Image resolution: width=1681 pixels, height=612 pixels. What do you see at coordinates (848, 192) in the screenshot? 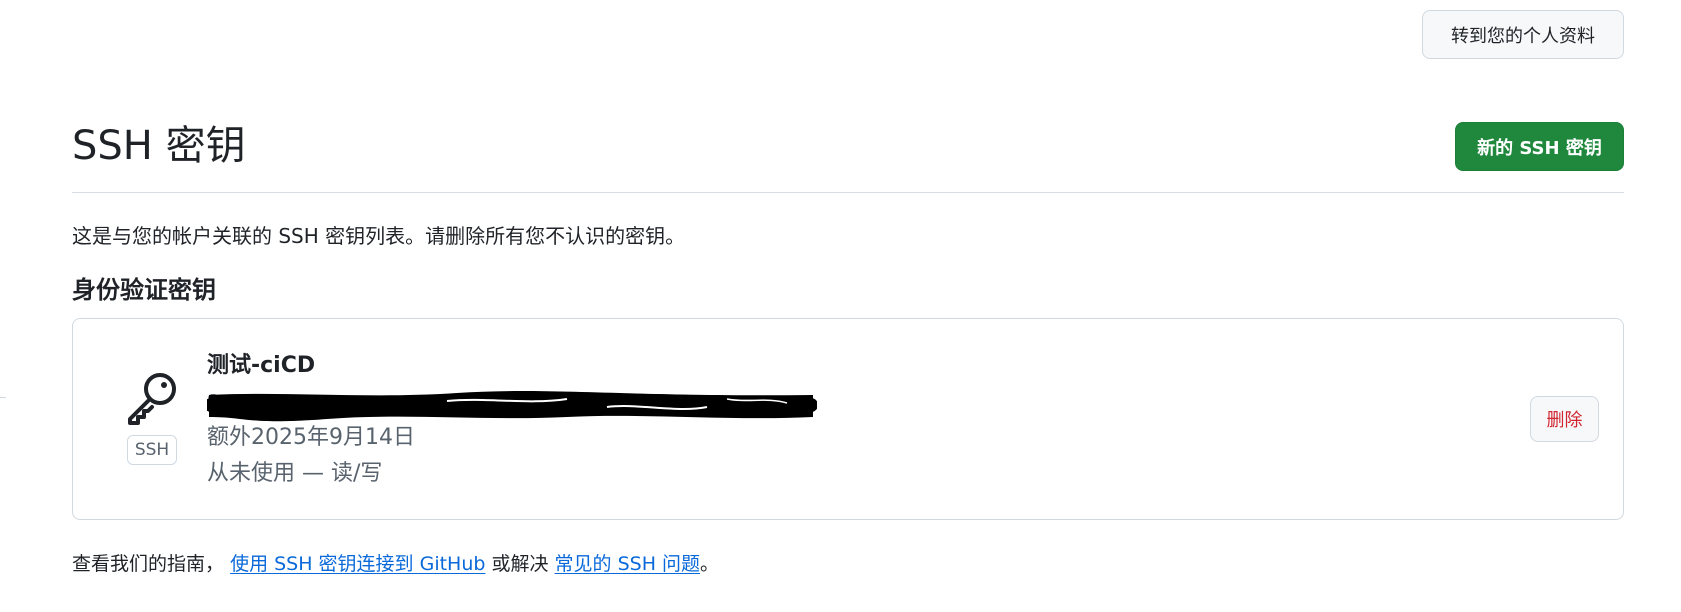
I see `header-divider` at bounding box center [848, 192].